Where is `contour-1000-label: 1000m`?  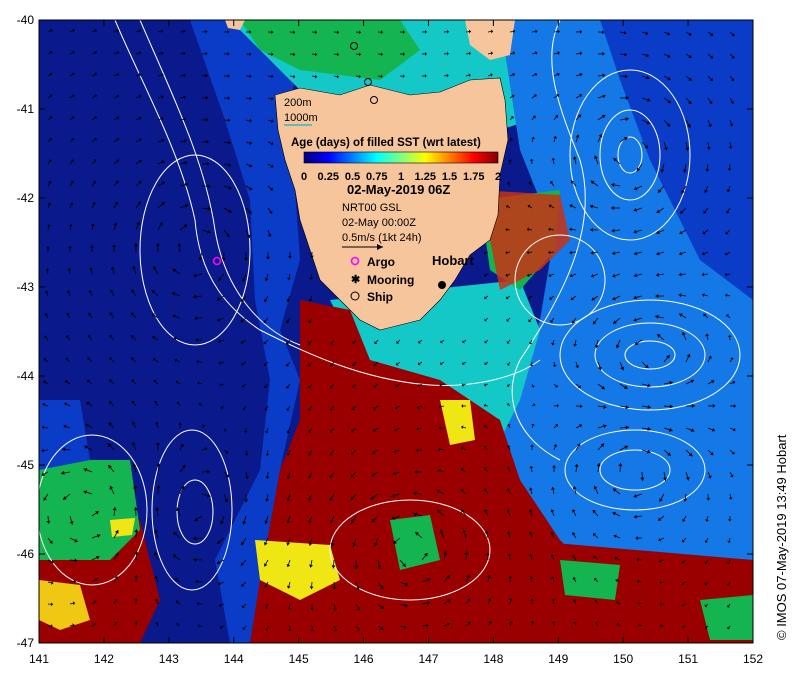 contour-1000-label: 1000m is located at coordinates (301, 118).